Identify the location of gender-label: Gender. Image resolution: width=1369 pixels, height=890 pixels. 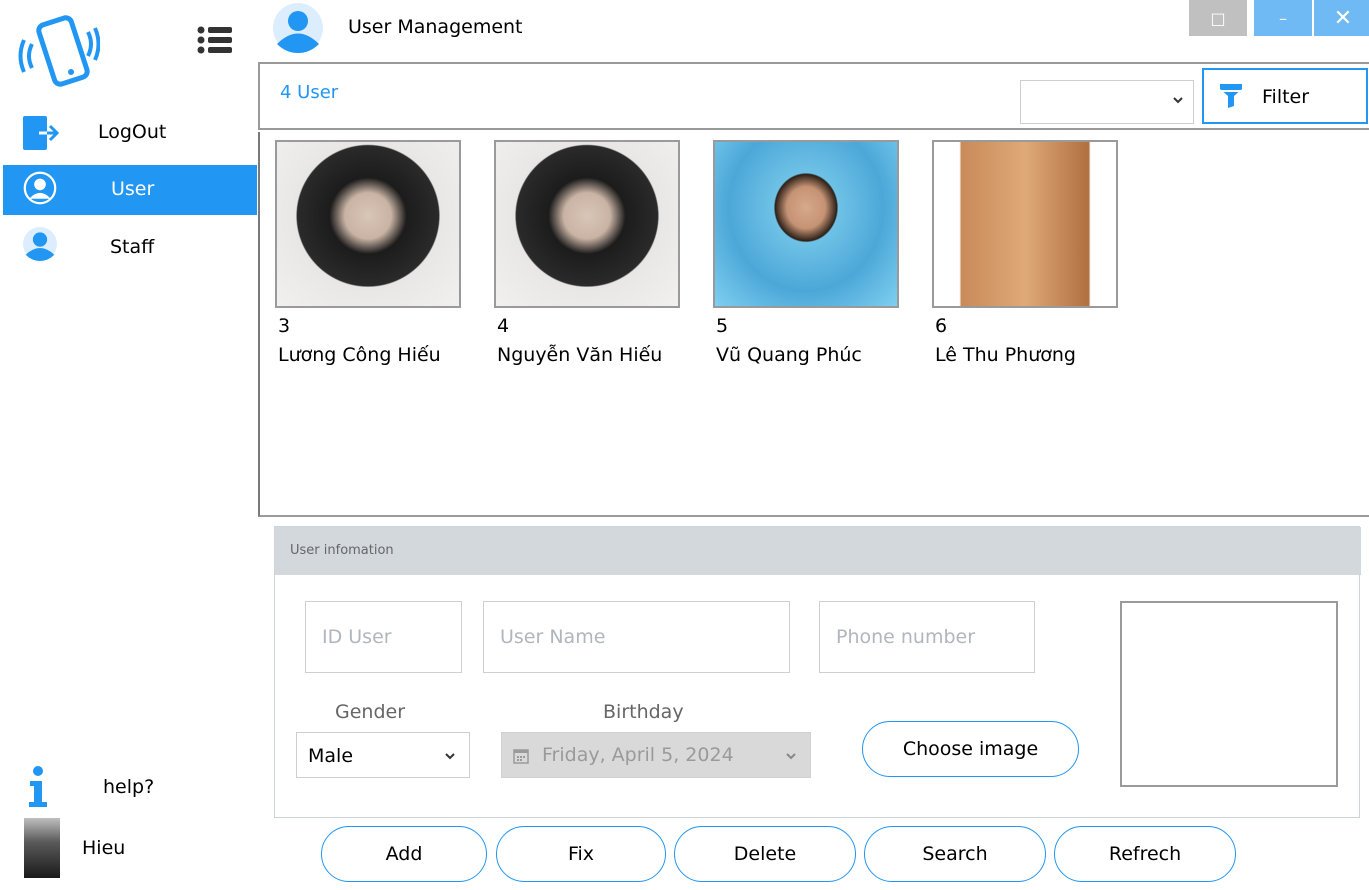
(370, 712).